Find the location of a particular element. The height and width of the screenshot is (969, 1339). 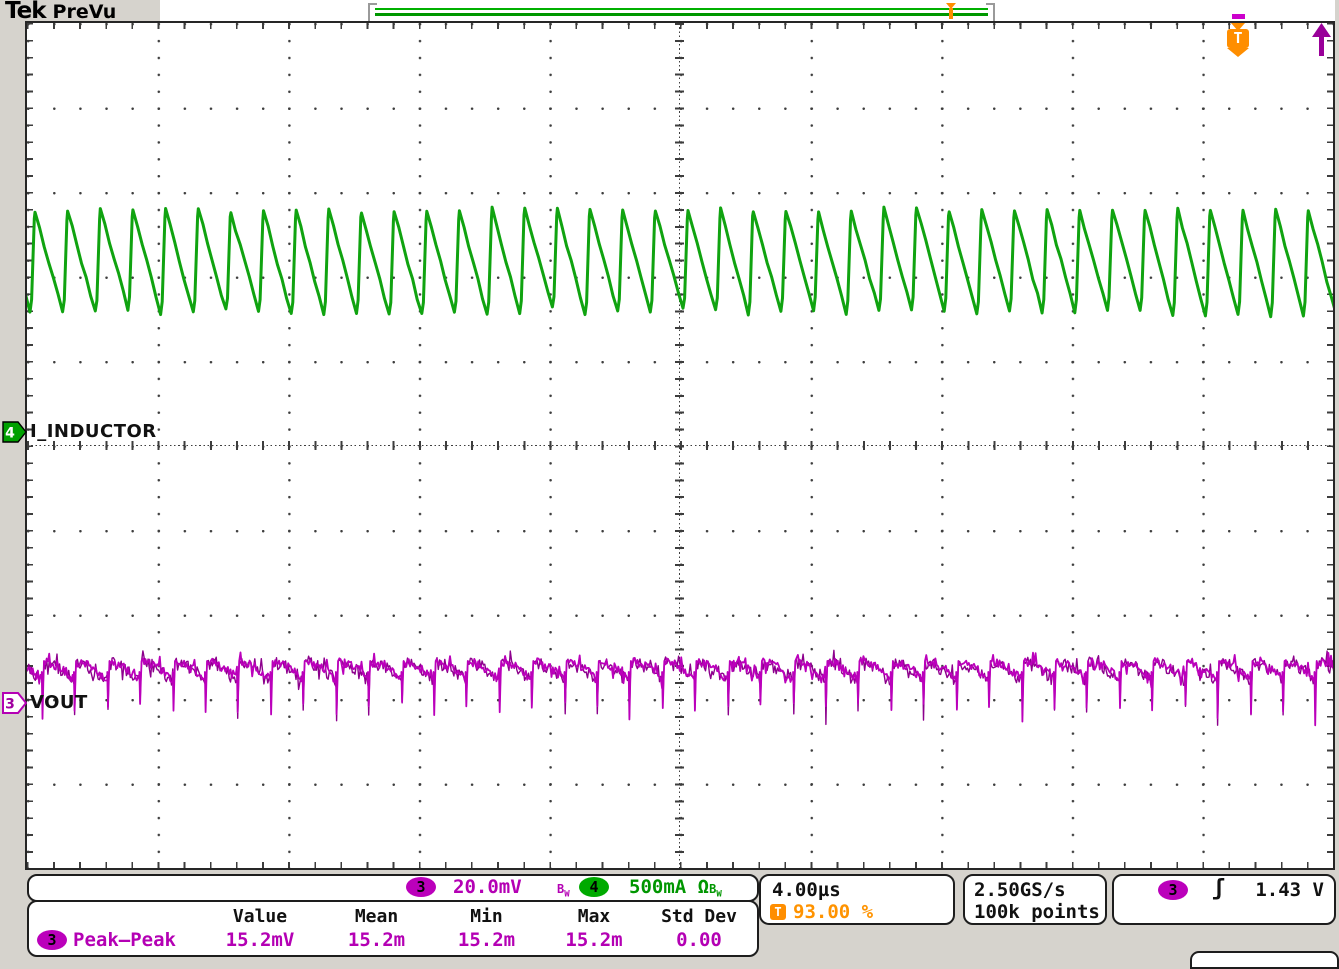

measurement-name: Peak–Peak is located at coordinates (124, 940).